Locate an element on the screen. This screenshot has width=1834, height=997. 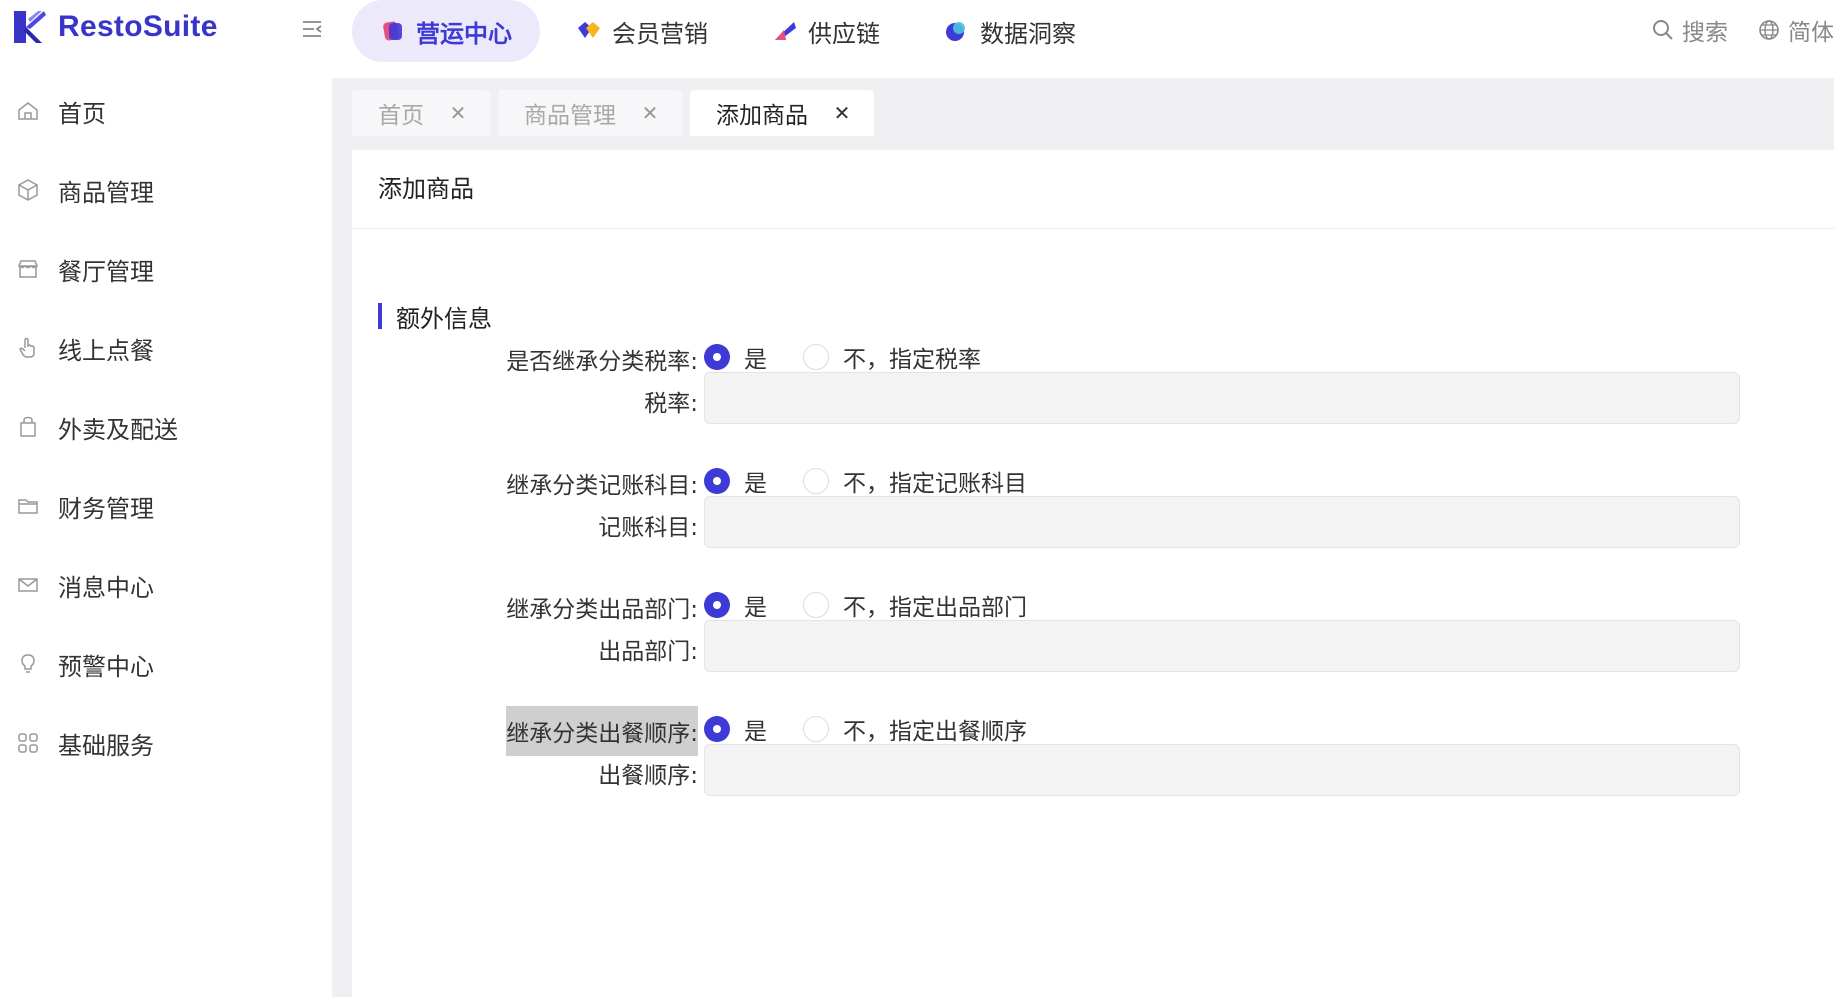
tab-product-management: 商品管理 ✕ is located at coordinates (590, 113).